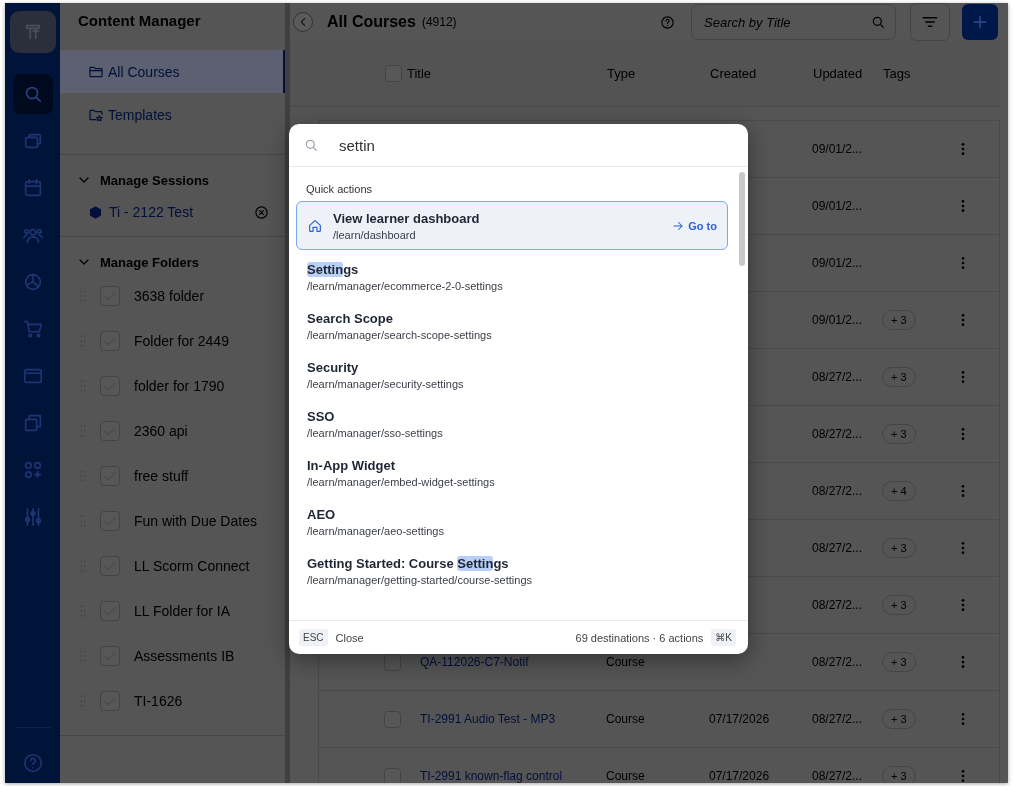 The image size is (1013, 791). Describe the element at coordinates (339, 189) in the screenshot. I see `section-label: Quick actions` at that location.